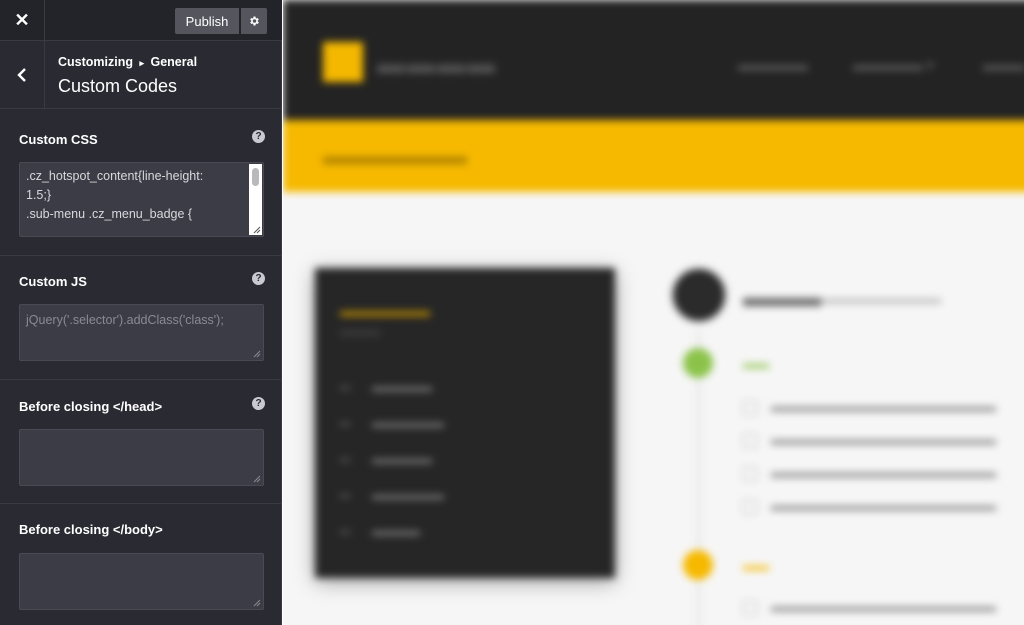  What do you see at coordinates (95, 62) in the screenshot?
I see `breadcrumb-parent: Customizing` at bounding box center [95, 62].